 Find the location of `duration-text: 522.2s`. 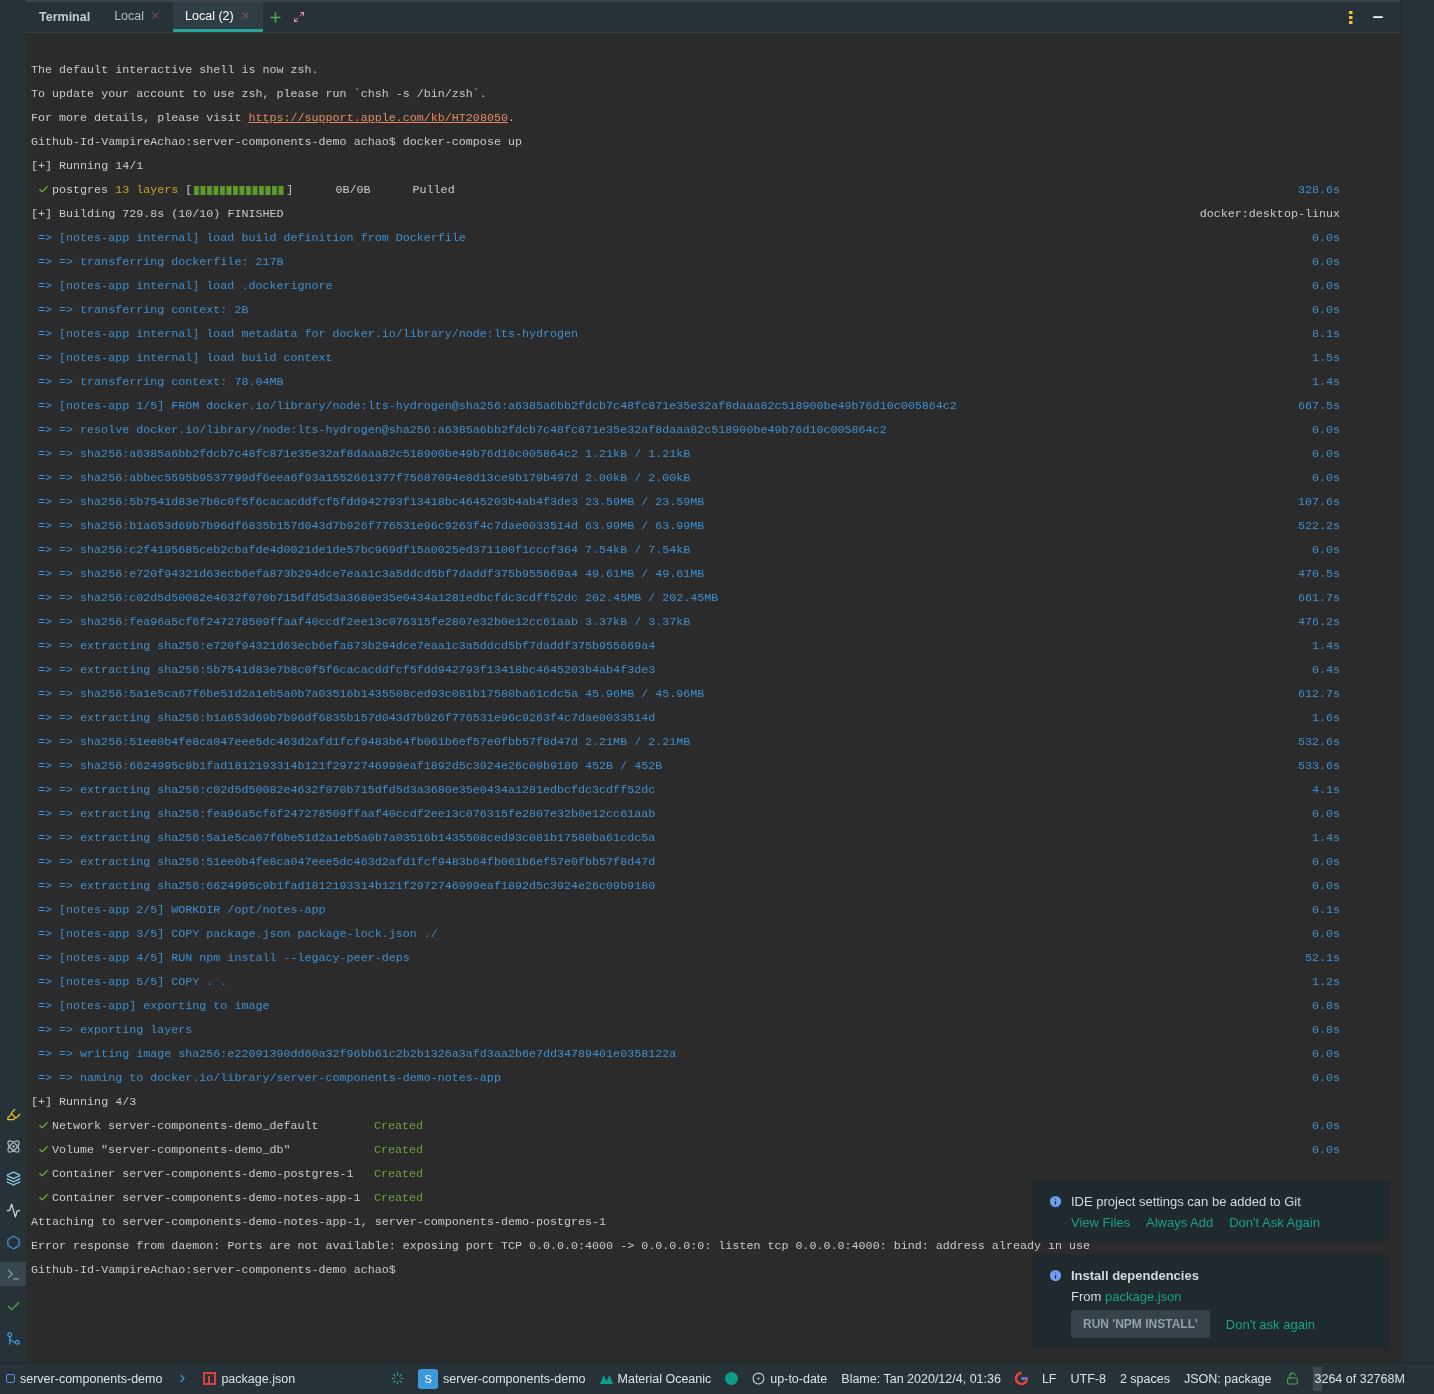

duration-text: 522.2s is located at coordinates (1318, 526).